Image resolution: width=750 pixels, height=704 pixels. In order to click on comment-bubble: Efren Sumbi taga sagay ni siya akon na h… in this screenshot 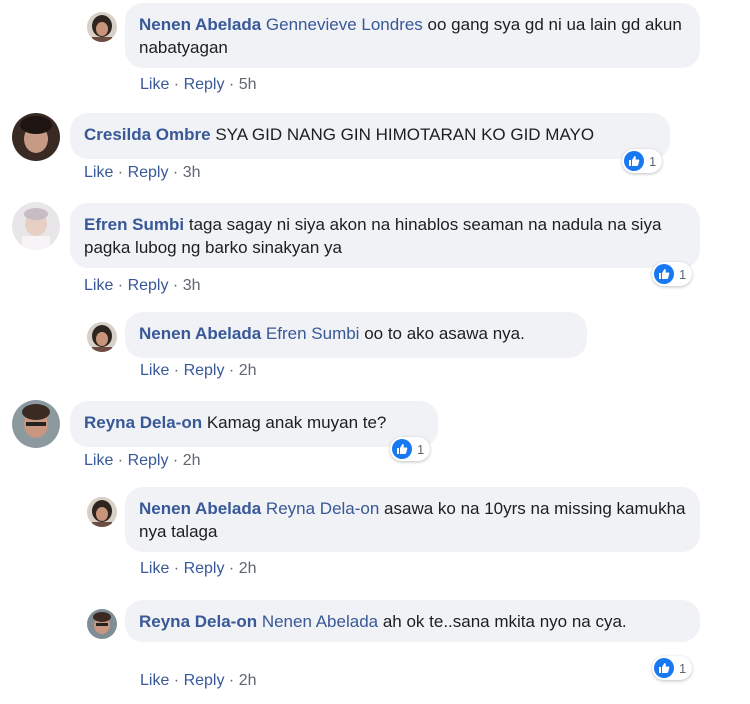, I will do `click(385, 235)`.